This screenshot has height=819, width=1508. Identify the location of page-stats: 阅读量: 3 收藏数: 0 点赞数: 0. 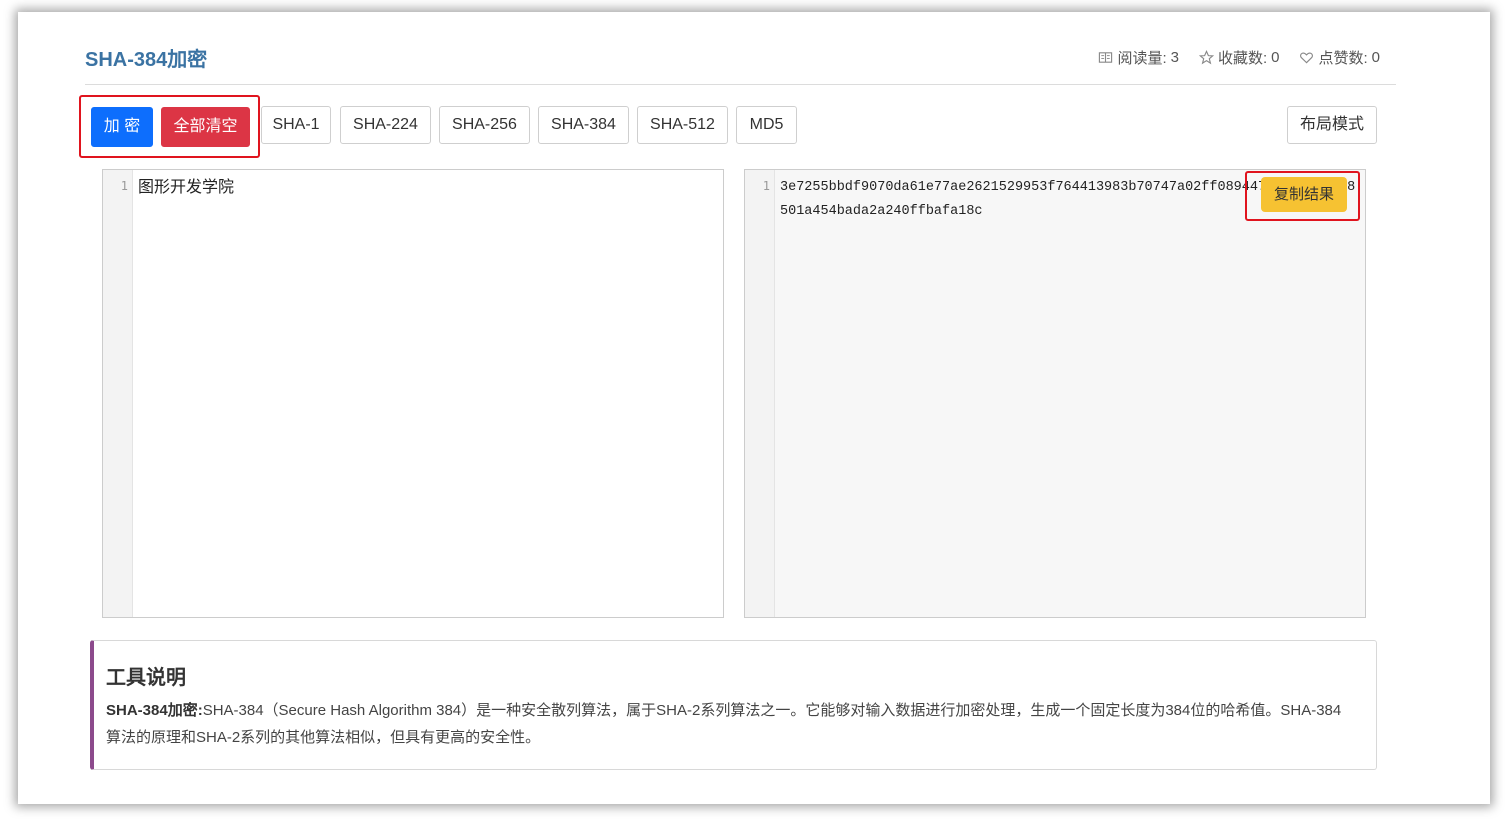
(1239, 57).